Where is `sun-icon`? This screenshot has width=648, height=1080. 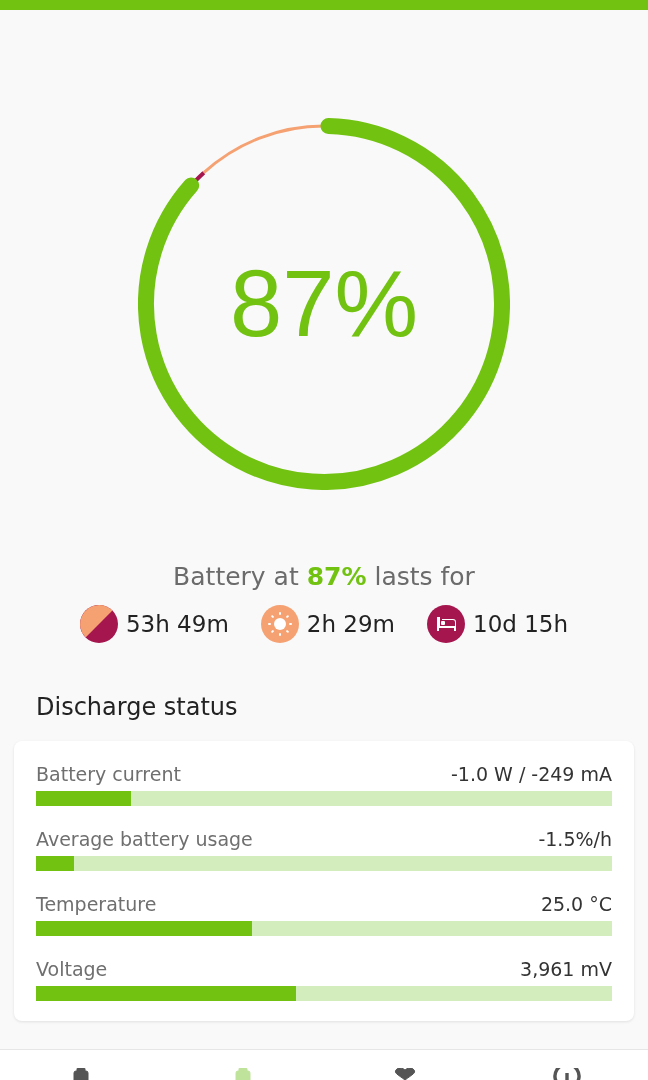 sun-icon is located at coordinates (279, 624).